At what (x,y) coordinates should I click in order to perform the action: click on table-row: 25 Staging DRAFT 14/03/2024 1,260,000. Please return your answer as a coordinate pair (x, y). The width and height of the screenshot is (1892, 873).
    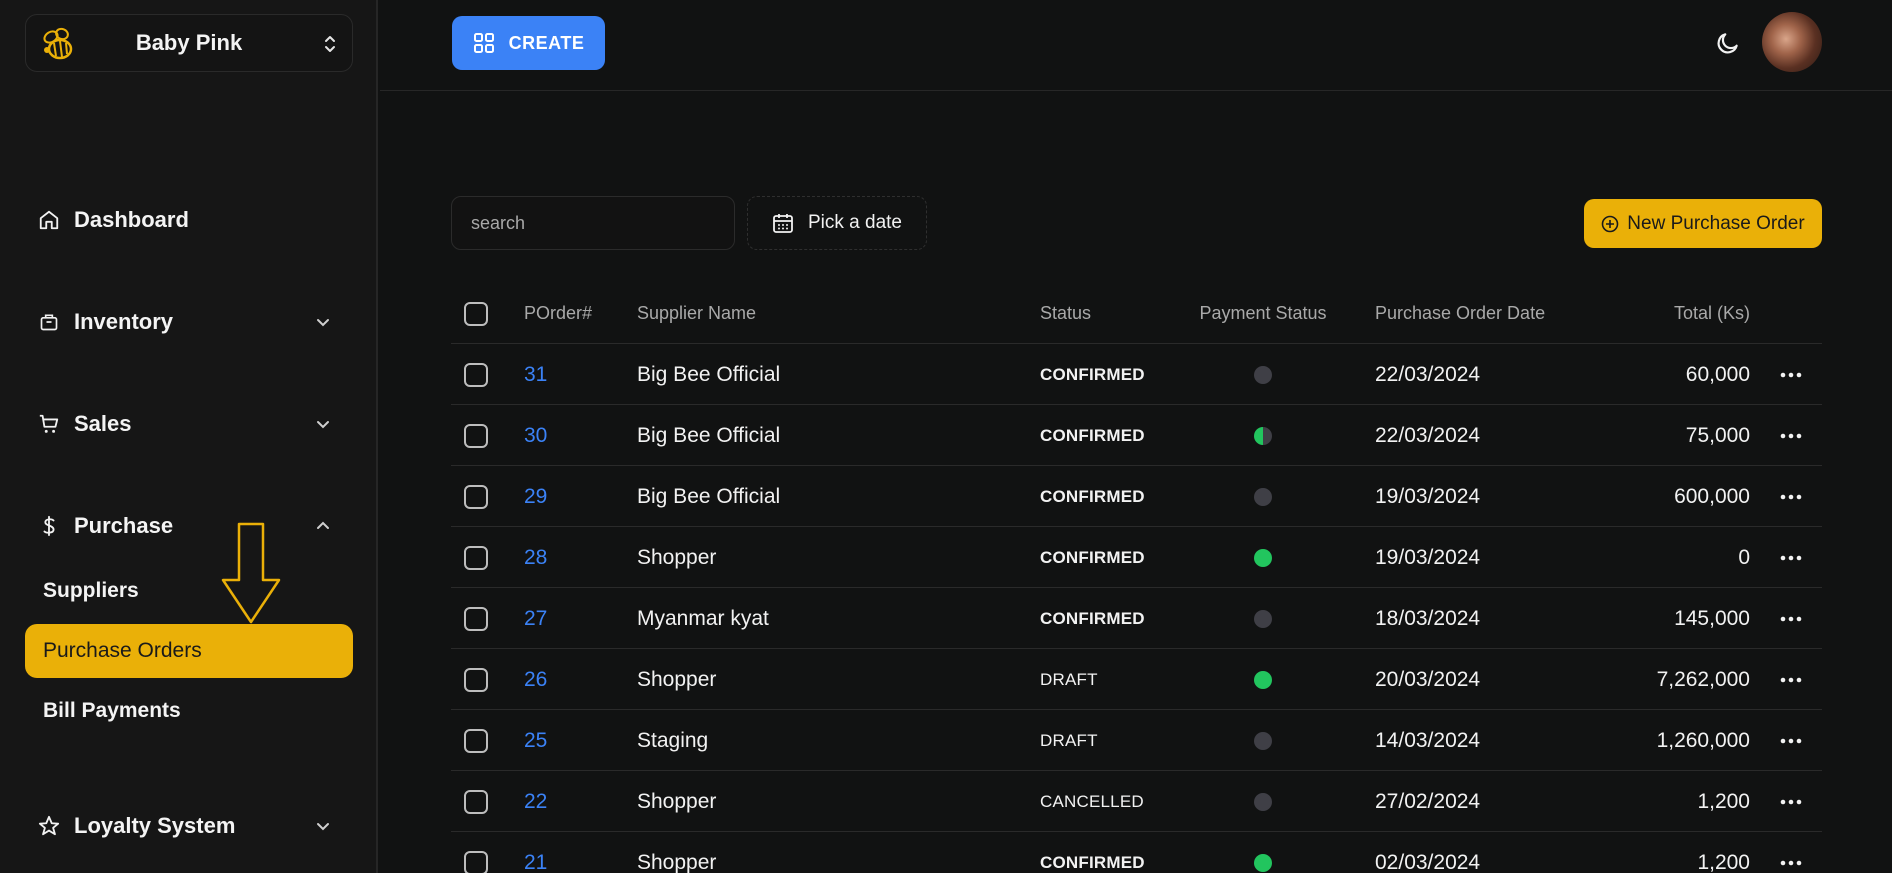
    Looking at the image, I should click on (1136, 740).